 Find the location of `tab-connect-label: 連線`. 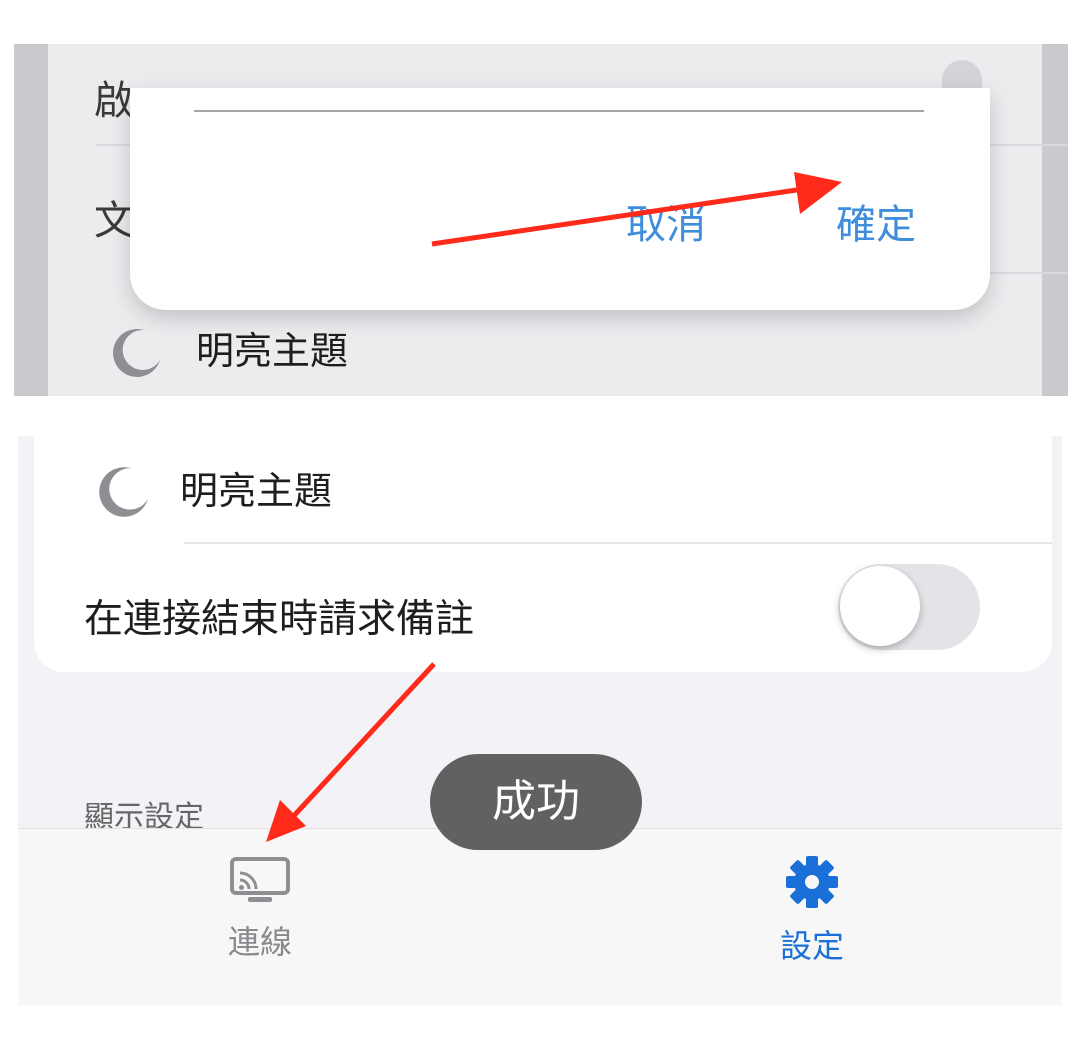

tab-connect-label: 連線 is located at coordinates (259, 942).